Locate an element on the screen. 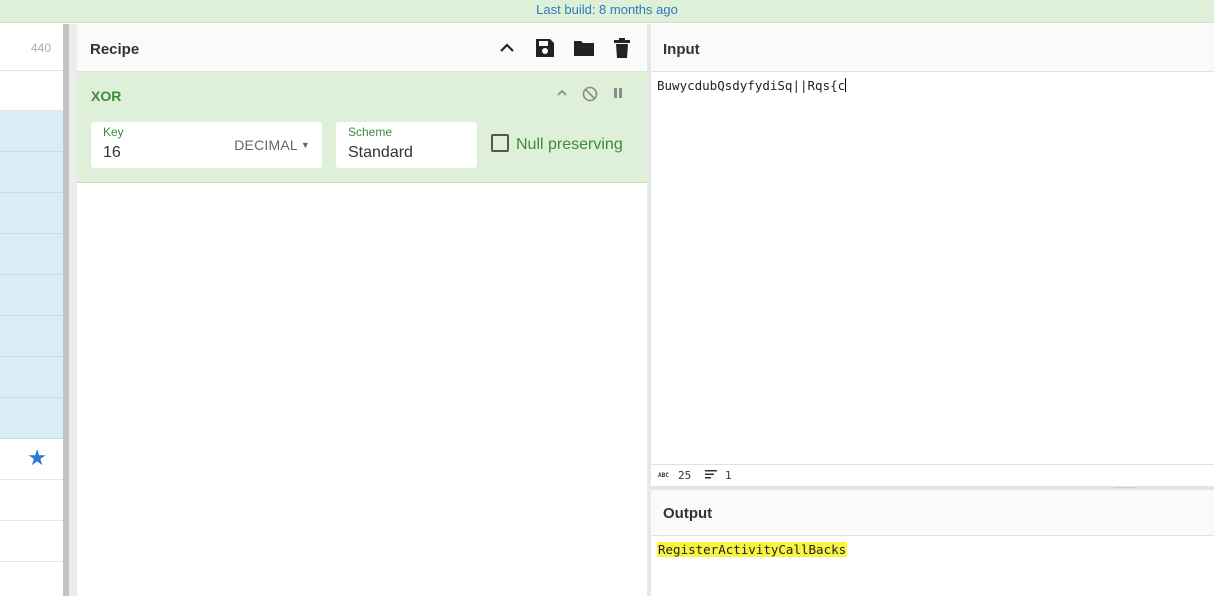 This screenshot has height=596, width=1214. key-label: Key is located at coordinates (113, 132).